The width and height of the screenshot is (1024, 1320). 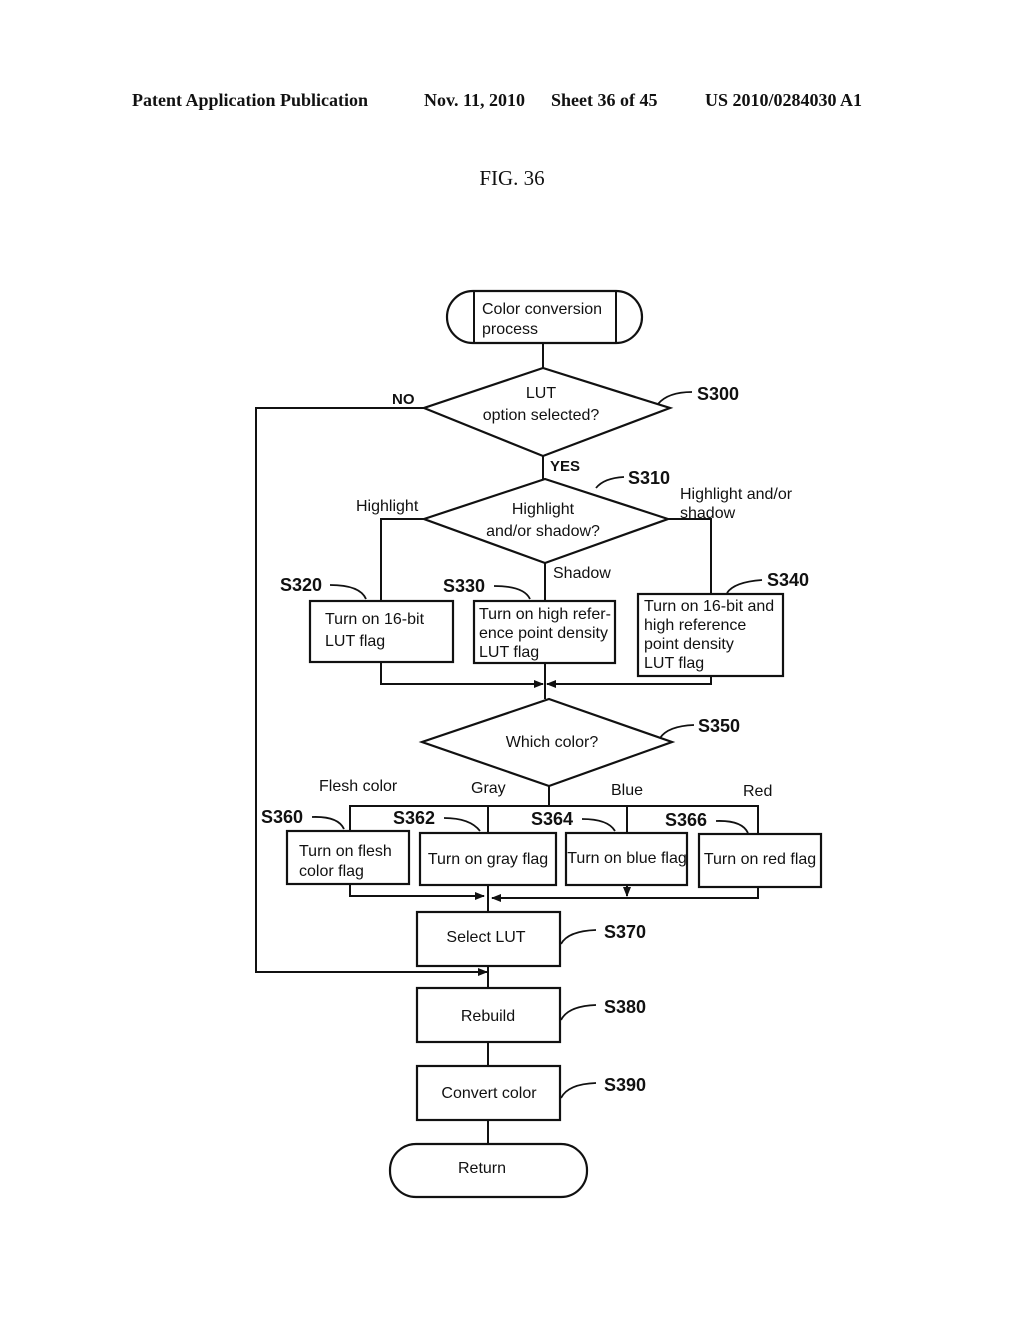 I want to click on s362-label: Turn on gray flag, so click(x=488, y=859).